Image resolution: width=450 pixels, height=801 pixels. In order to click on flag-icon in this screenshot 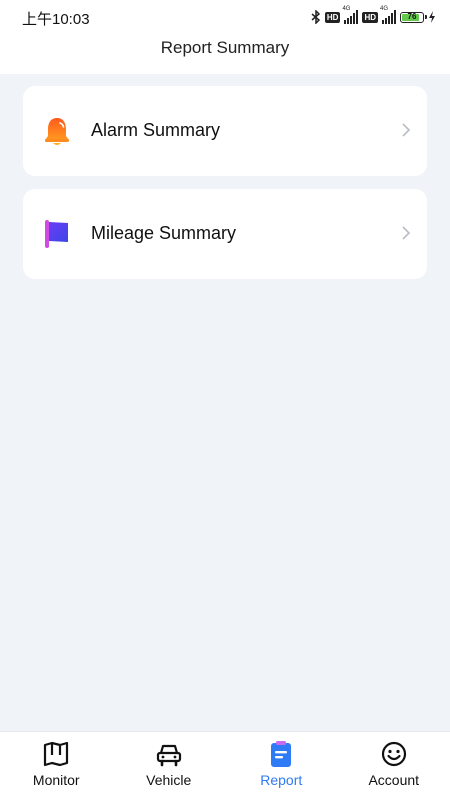, I will do `click(57, 234)`.